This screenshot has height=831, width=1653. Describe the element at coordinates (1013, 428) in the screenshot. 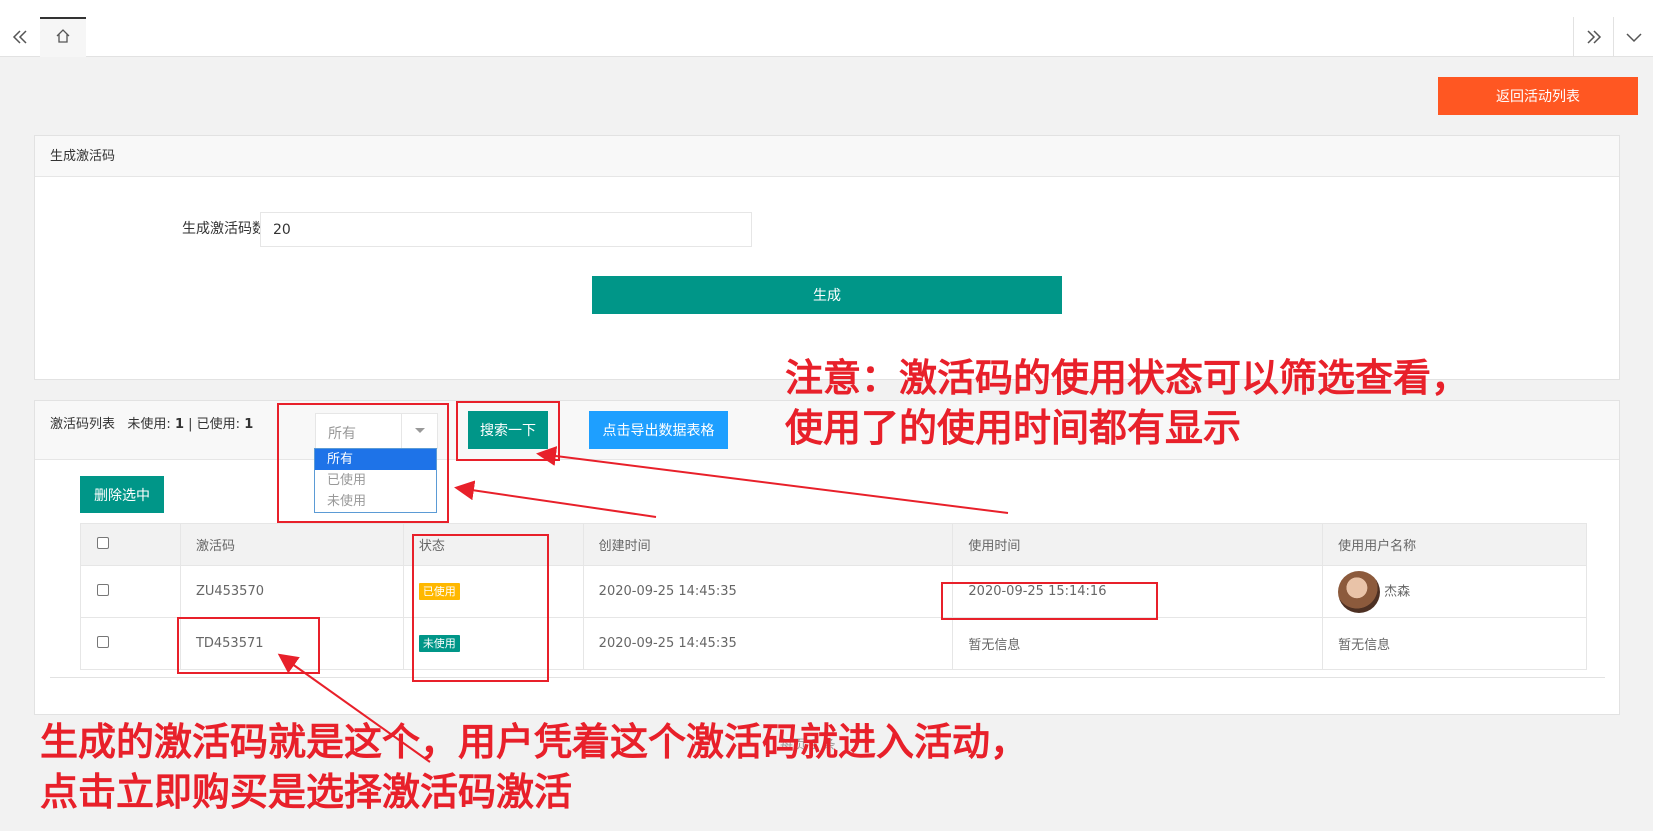

I see `annotation-note-filter-line2: 使用了的使用时间都有显示` at that location.